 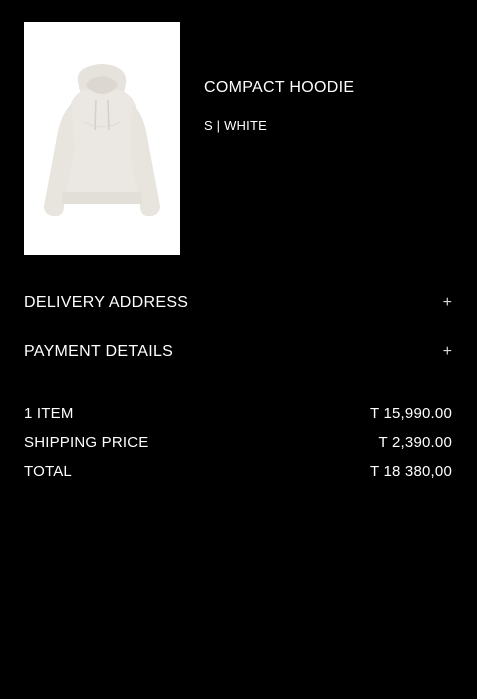 I want to click on total-label: TOTAL, so click(x=48, y=471).